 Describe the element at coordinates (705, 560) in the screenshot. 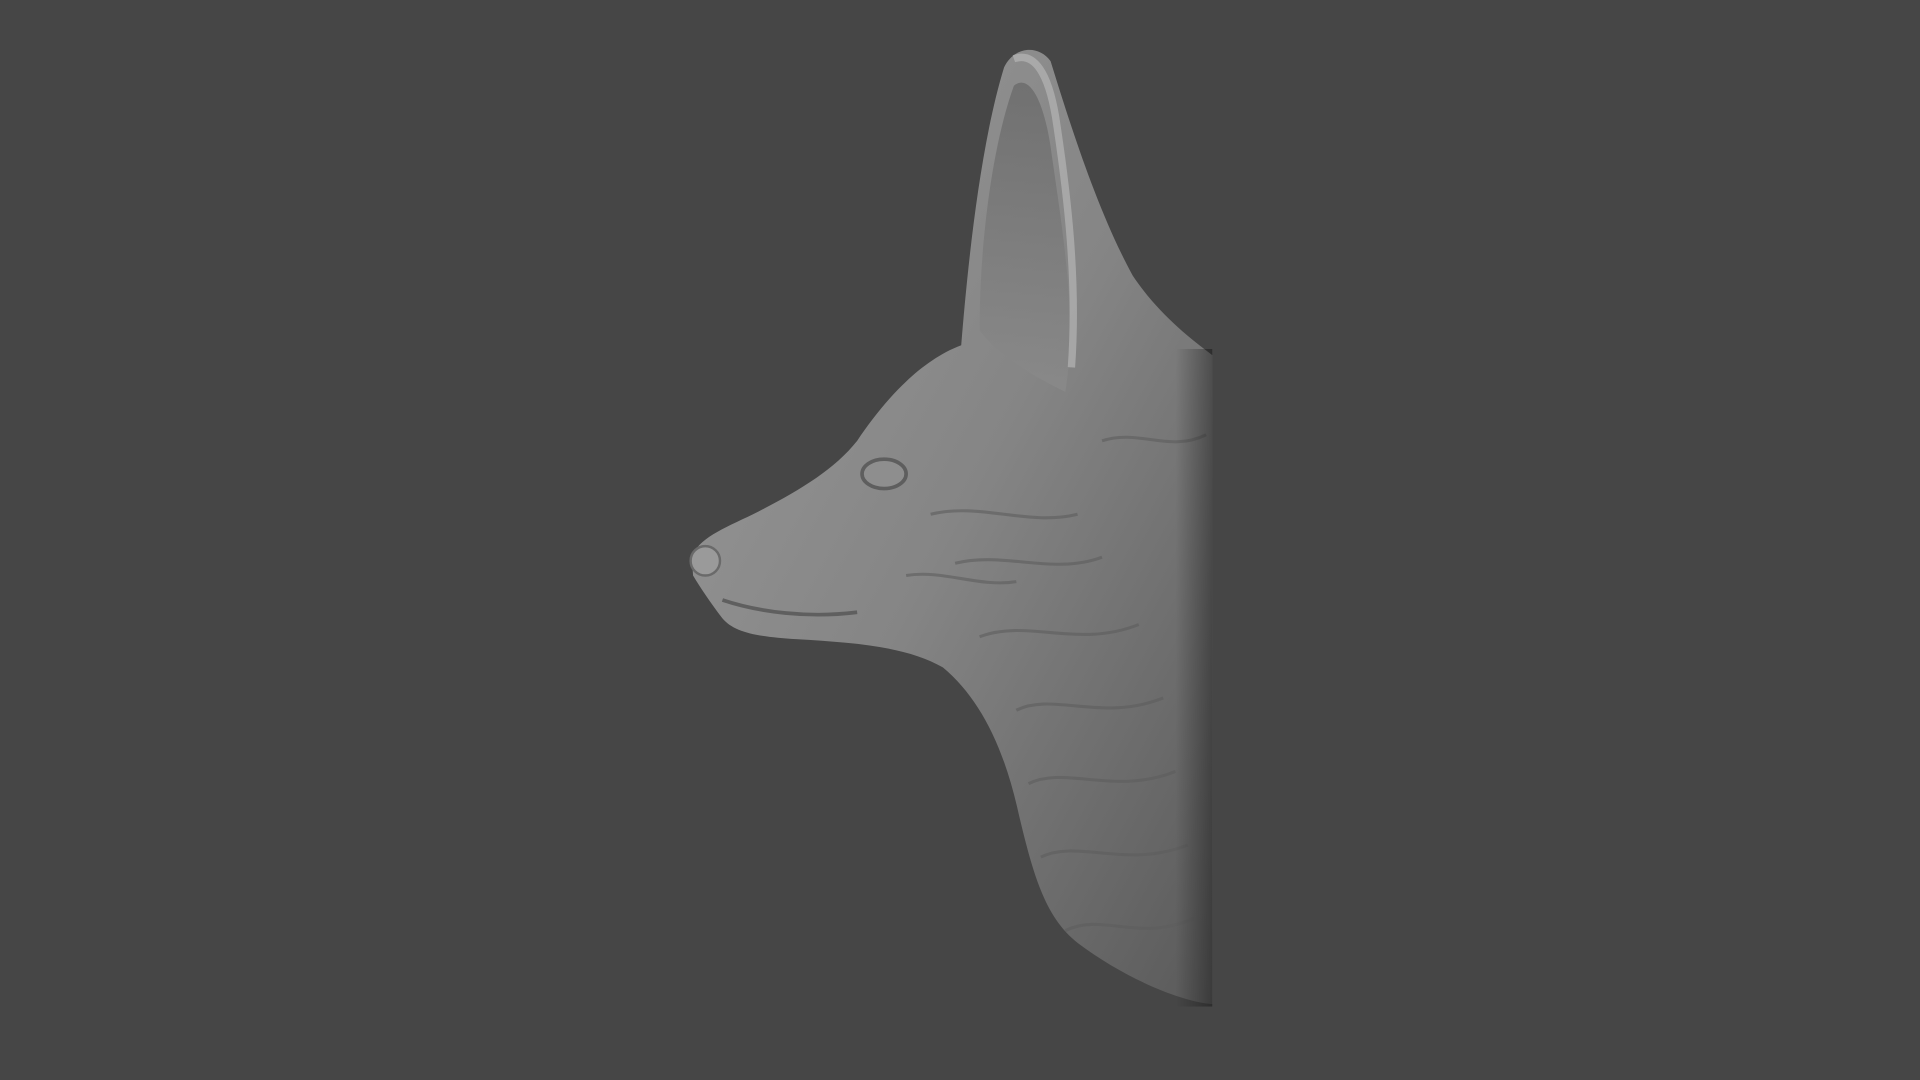

I see `nose` at that location.